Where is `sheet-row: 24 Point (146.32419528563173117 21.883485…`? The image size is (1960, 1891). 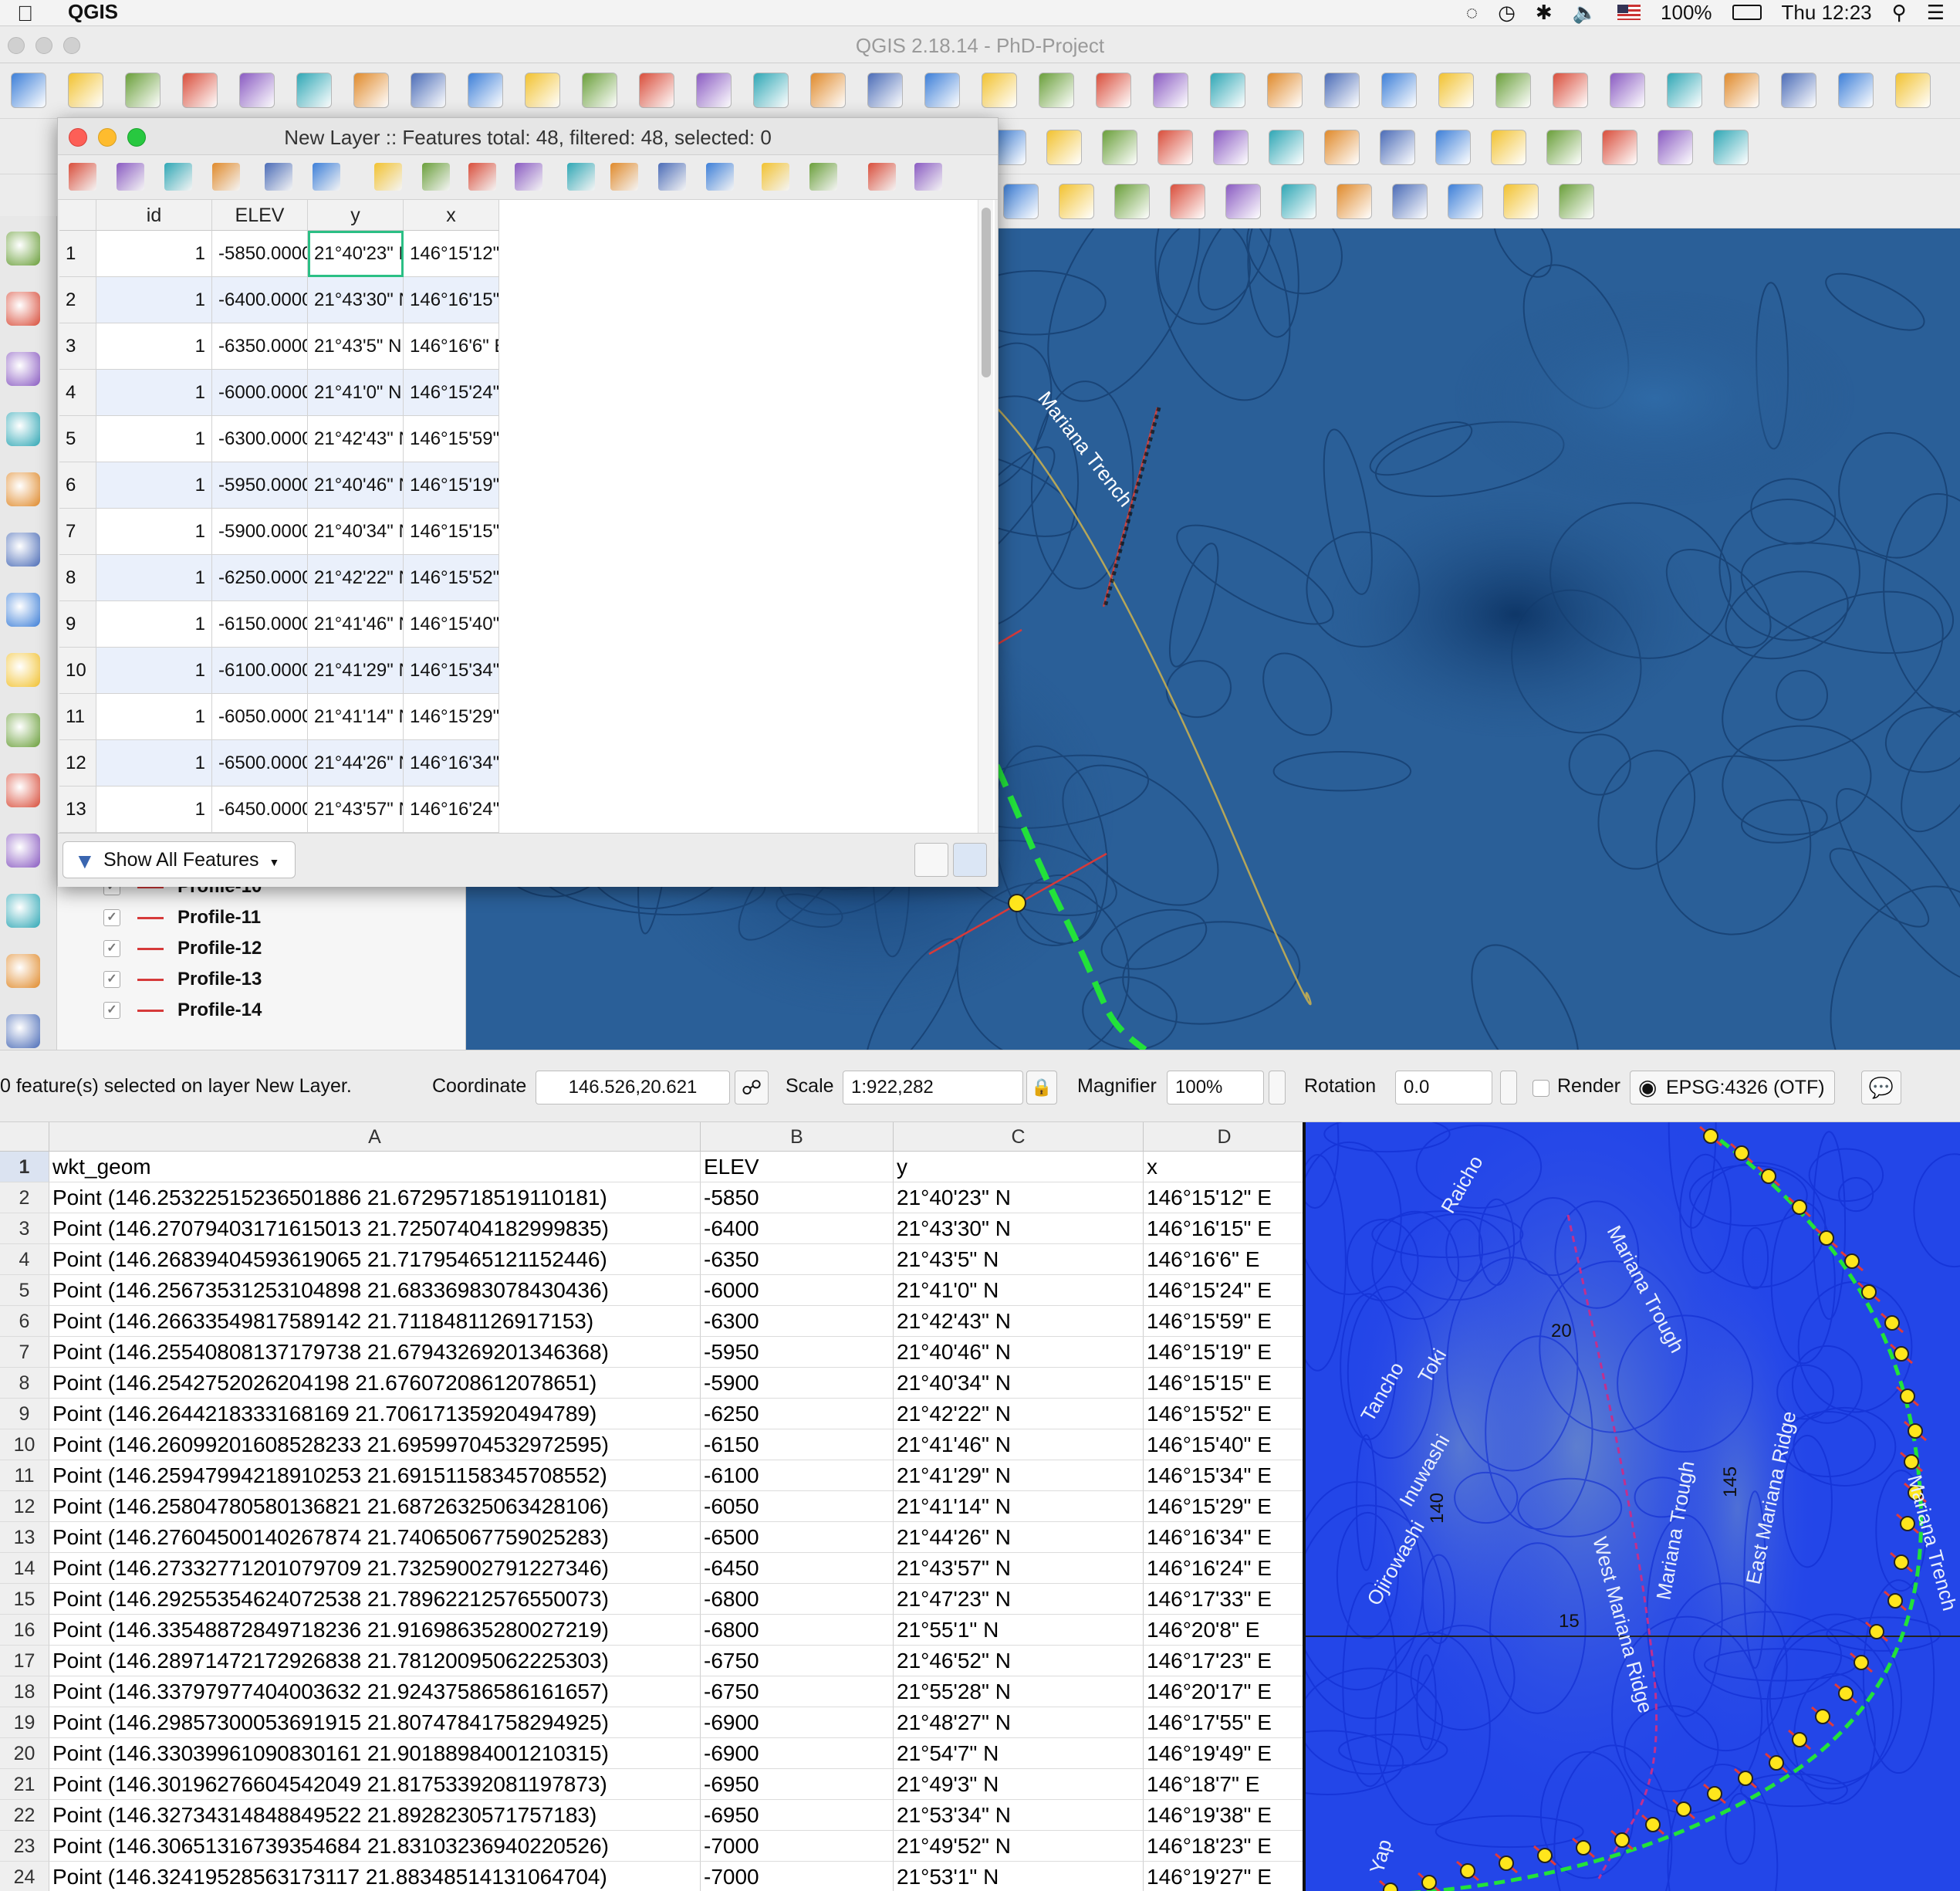 sheet-row: 24 Point (146.32419528563173117 21.883485… is located at coordinates (653, 1876).